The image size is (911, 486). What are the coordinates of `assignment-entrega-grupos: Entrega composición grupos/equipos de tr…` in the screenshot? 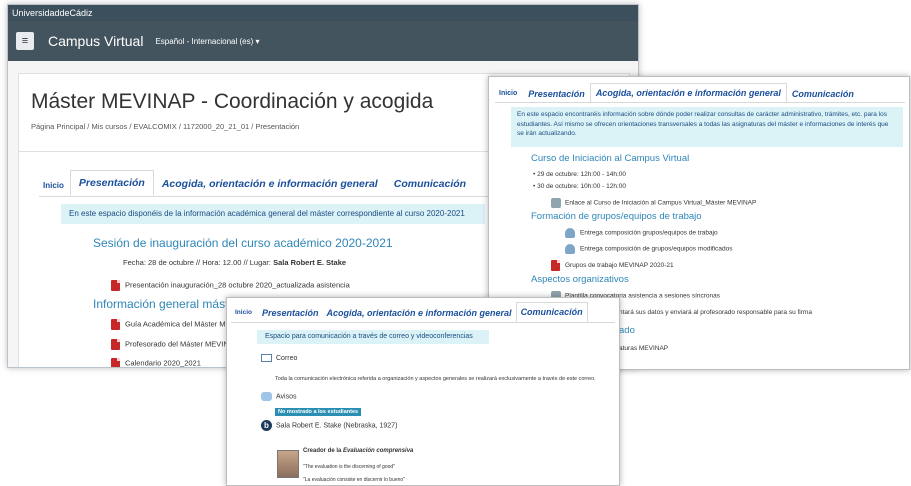 It's located at (641, 233).